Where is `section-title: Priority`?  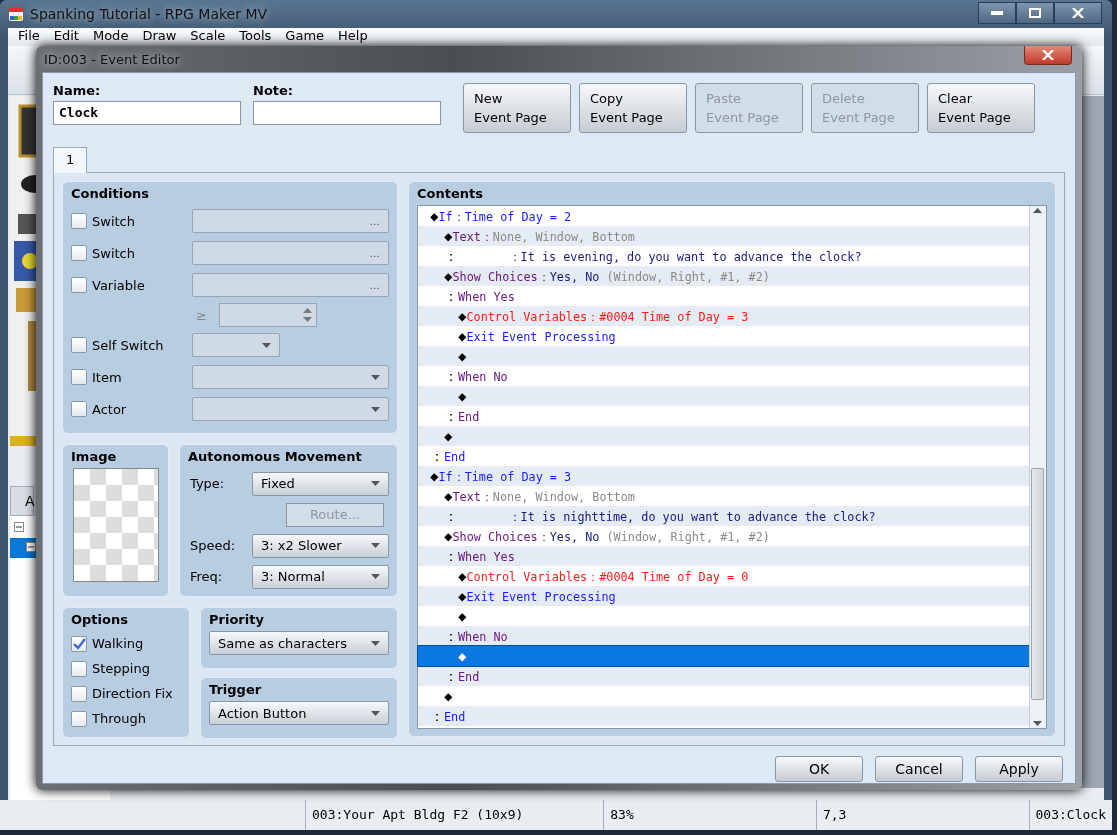 section-title: Priority is located at coordinates (237, 619).